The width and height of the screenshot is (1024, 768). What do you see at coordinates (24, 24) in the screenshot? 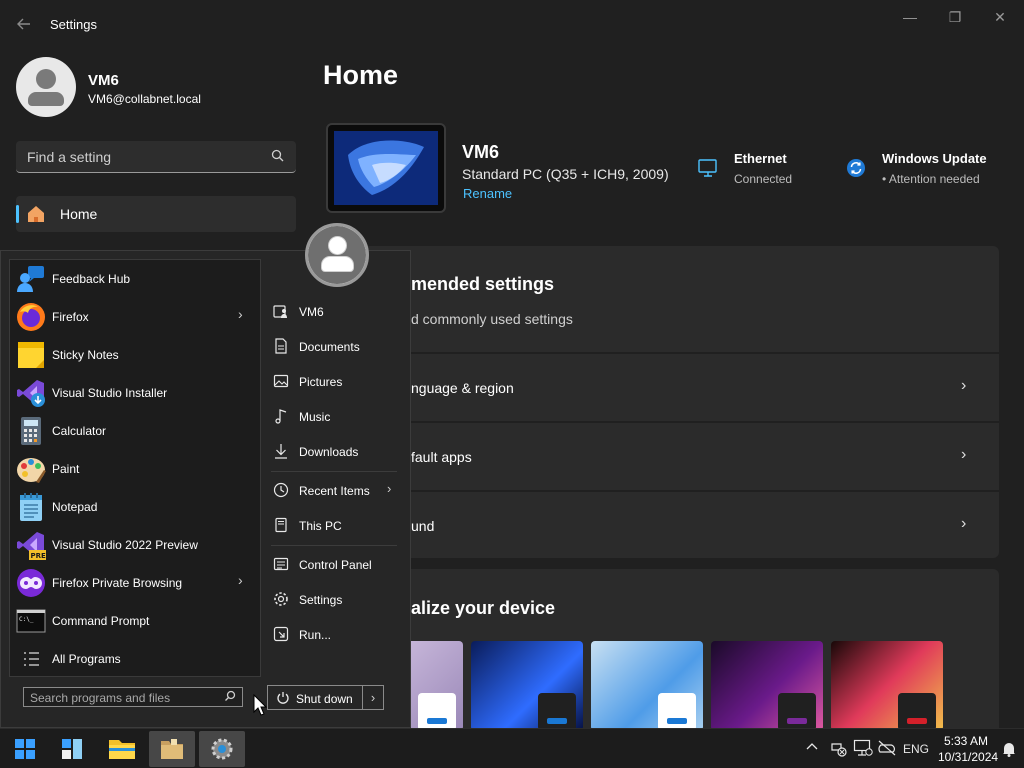
I see `back-arrow-icon` at bounding box center [24, 24].